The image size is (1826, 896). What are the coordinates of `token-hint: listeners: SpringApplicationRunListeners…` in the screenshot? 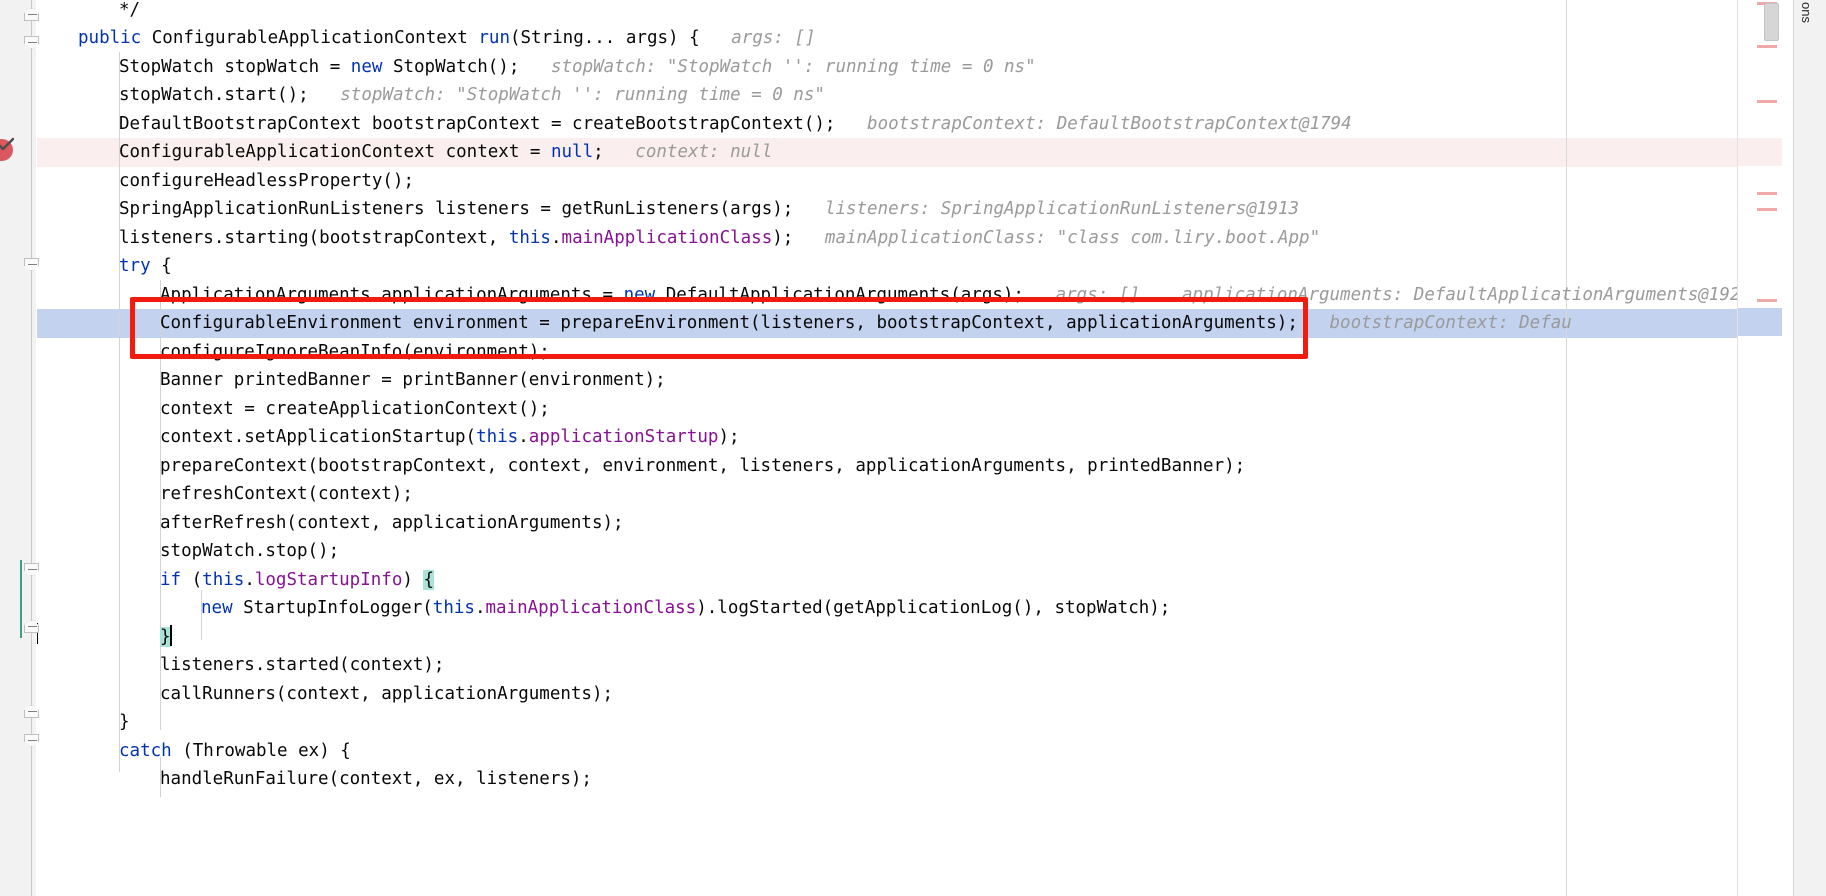 It's located at (1046, 209).